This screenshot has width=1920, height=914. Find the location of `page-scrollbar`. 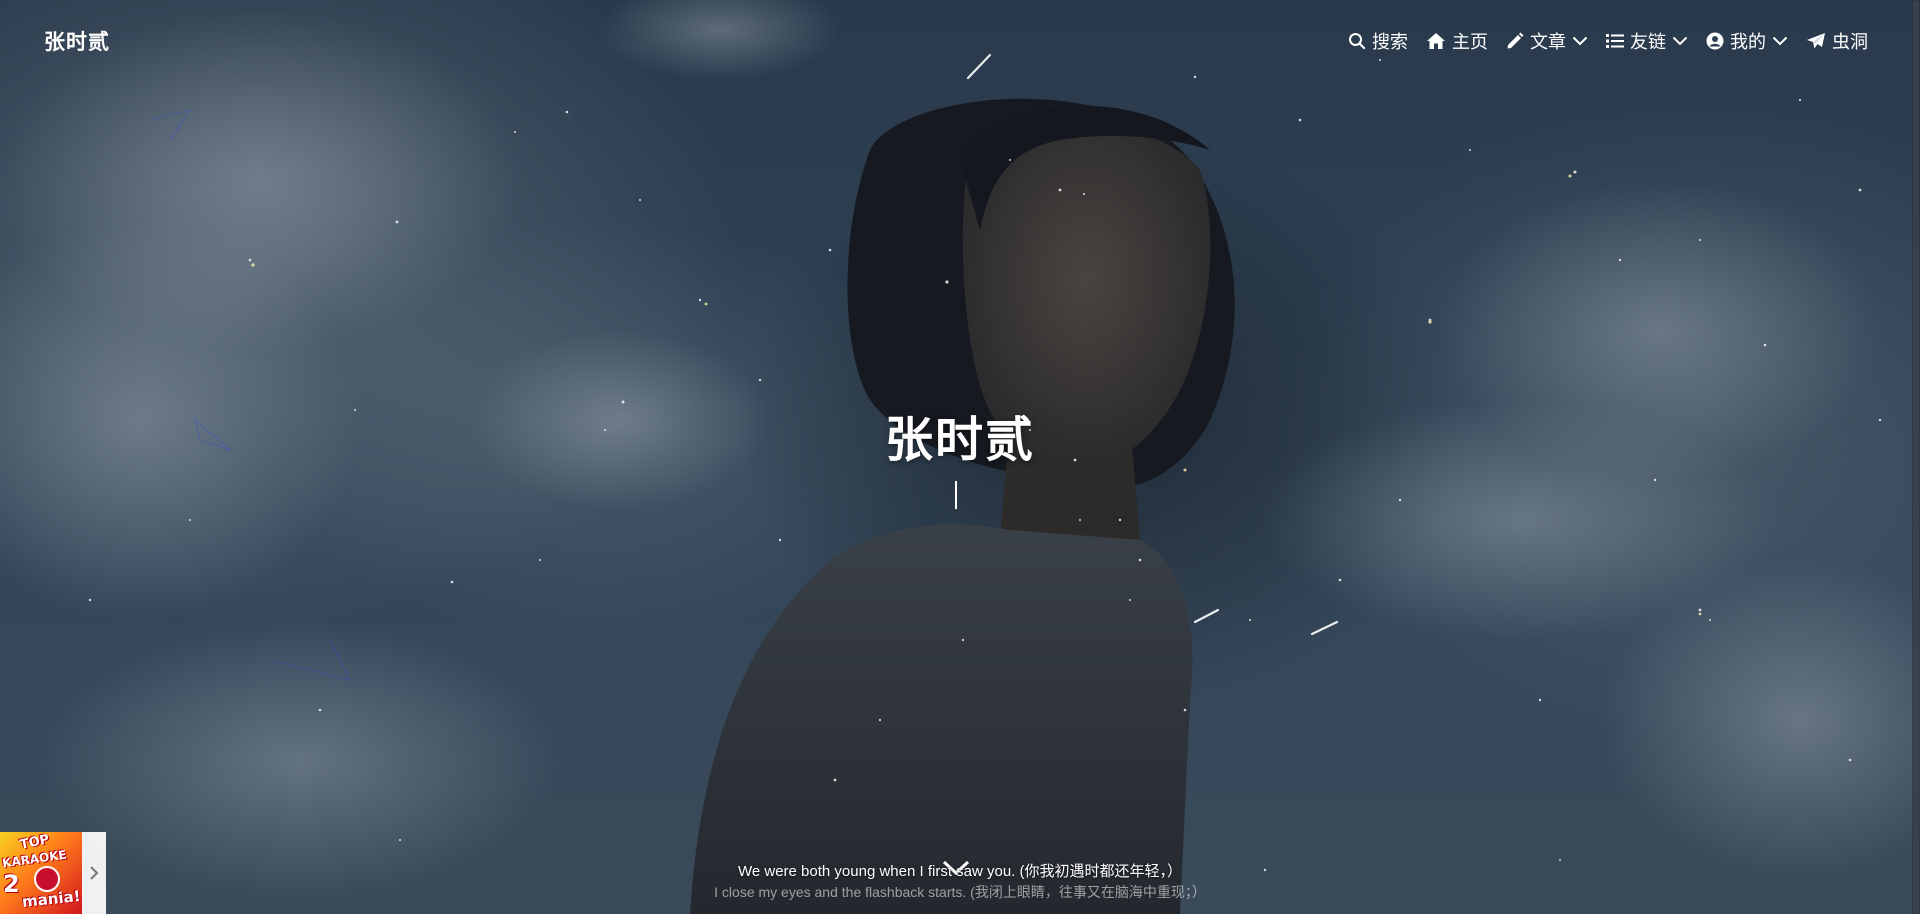

page-scrollbar is located at coordinates (1916, 457).